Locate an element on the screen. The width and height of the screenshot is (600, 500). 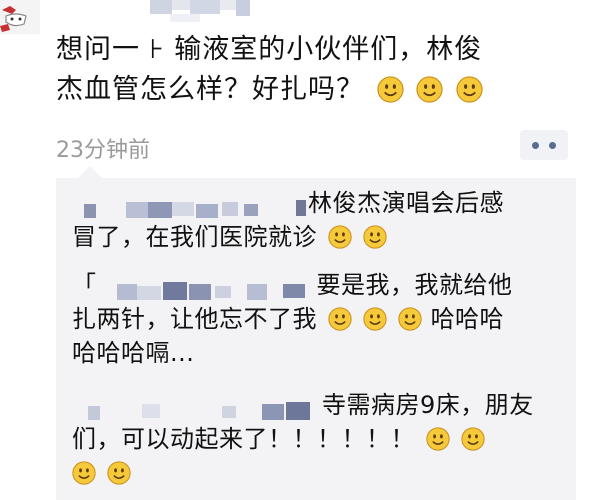
post-text-line-1: 想问一 ⊦ 输液室的小伙伴们，林俊 is located at coordinates (269, 49).